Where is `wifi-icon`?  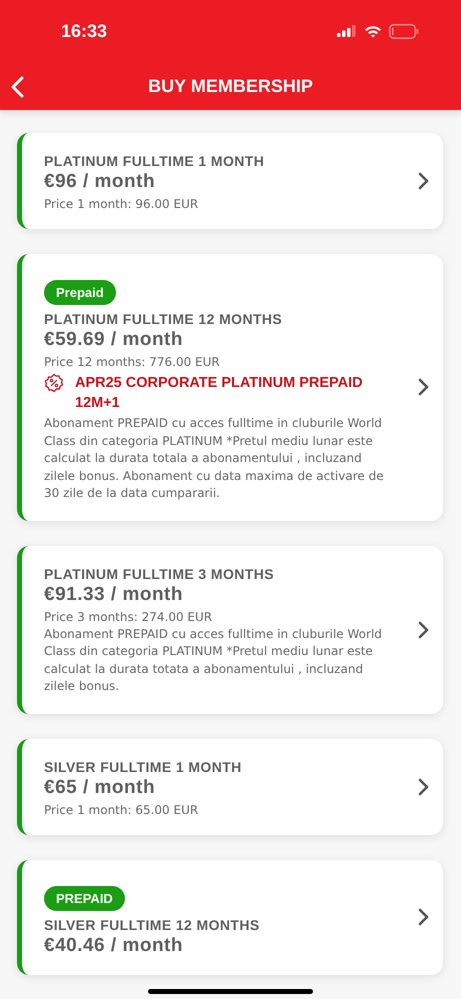
wifi-icon is located at coordinates (373, 31).